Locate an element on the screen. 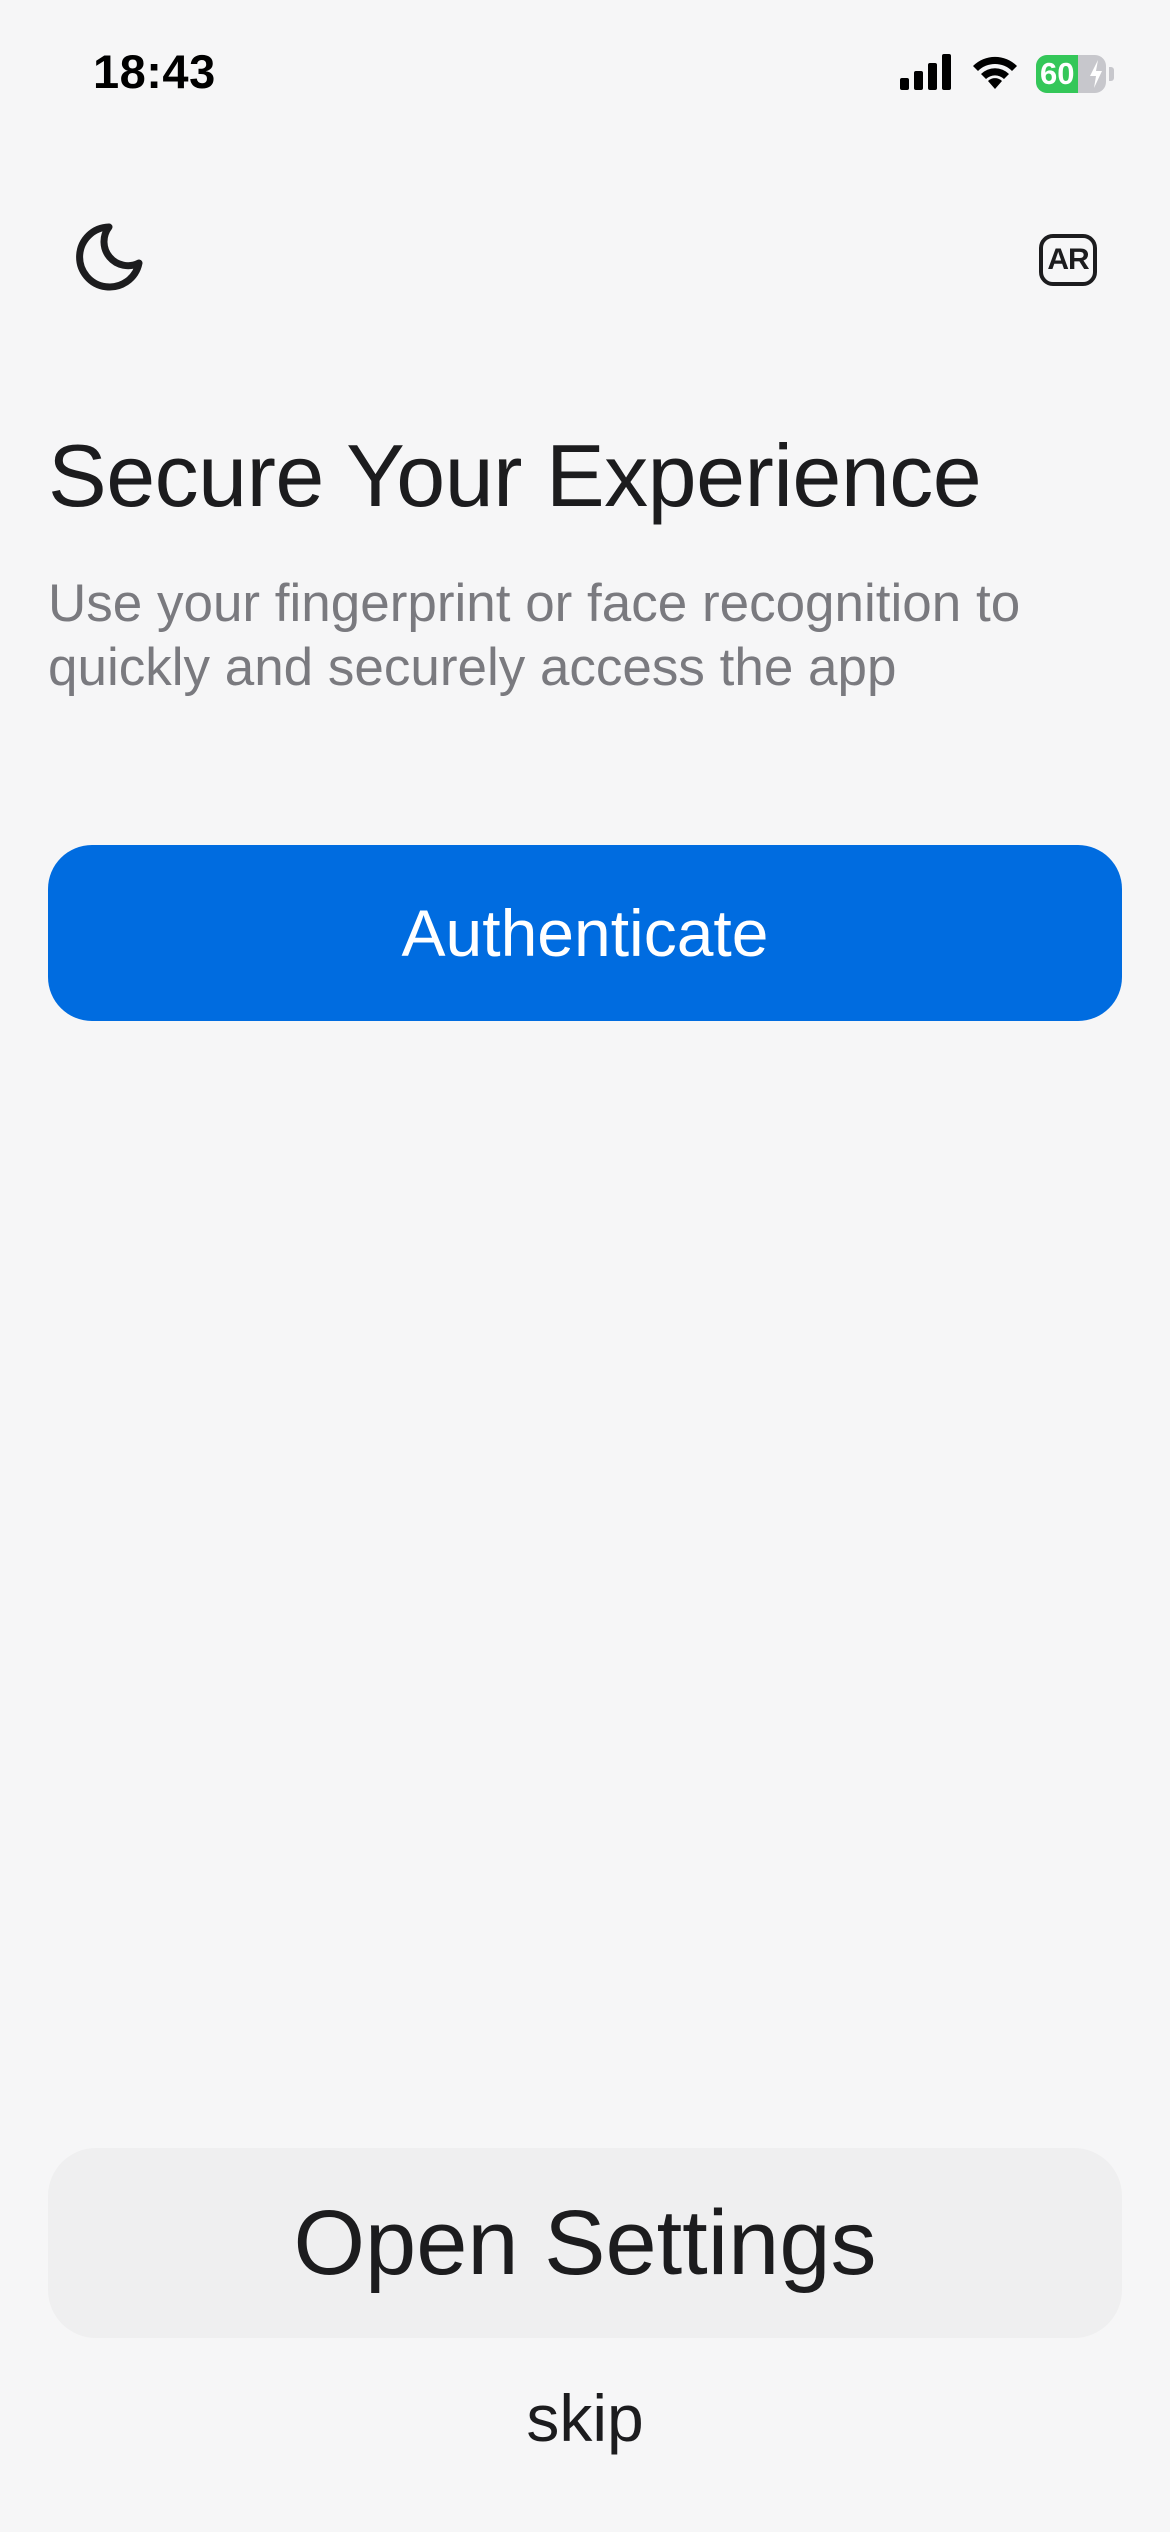 The width and height of the screenshot is (1170, 2532). open-settings-button: Open Settings is located at coordinates (585, 2243).